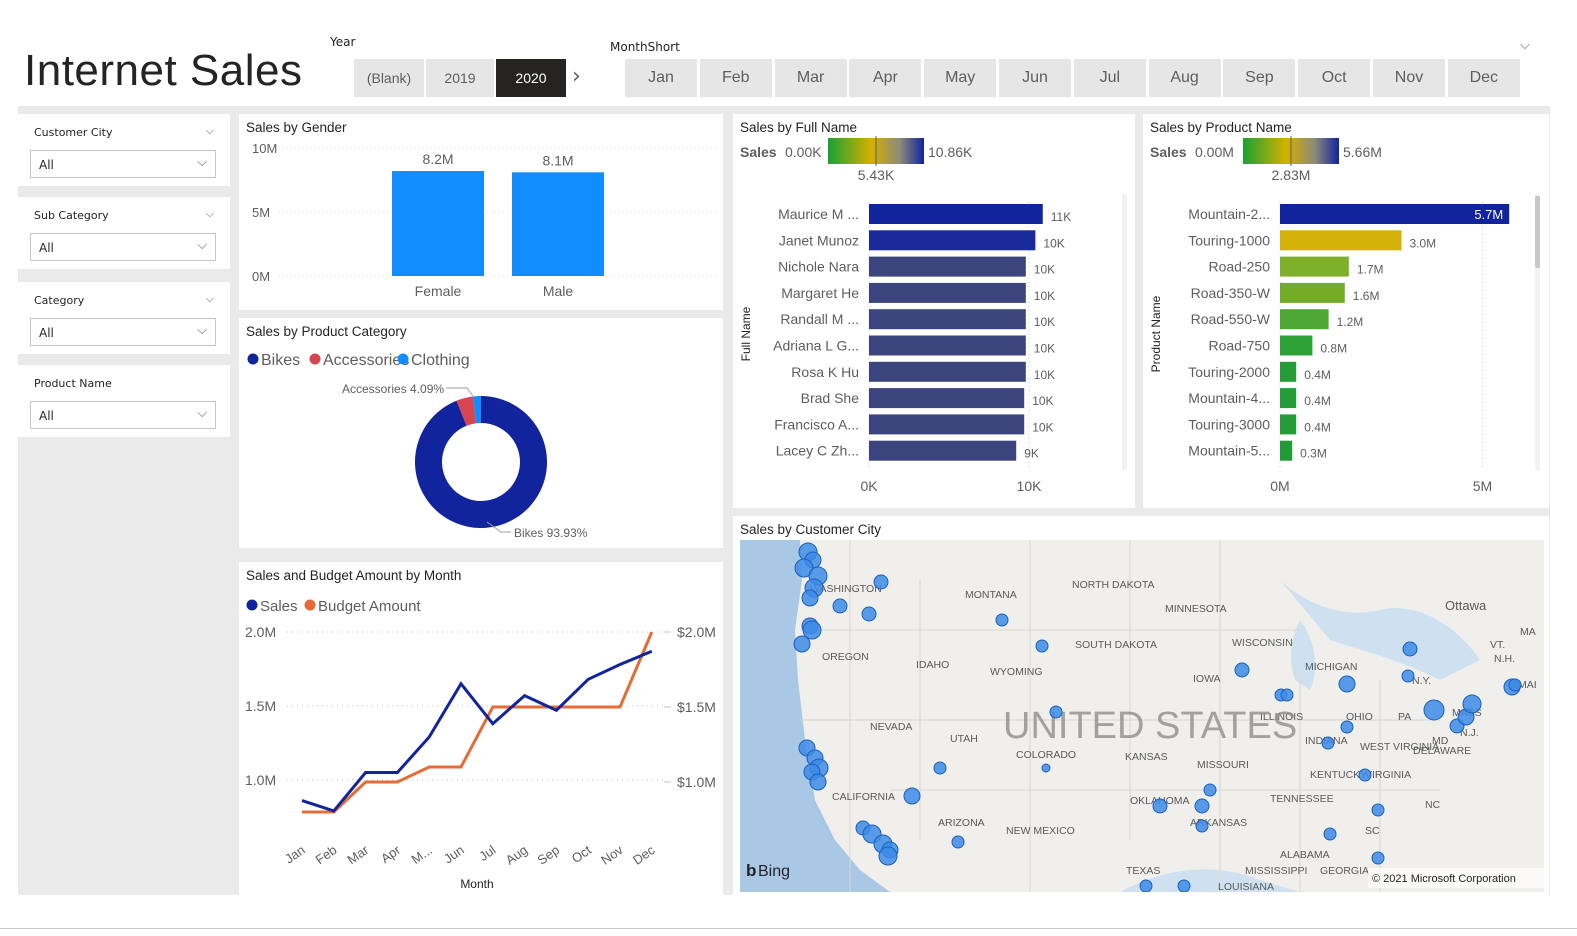 The height and width of the screenshot is (936, 1577). What do you see at coordinates (1313, 454) in the screenshot?
I see `data-label: 0.3M` at bounding box center [1313, 454].